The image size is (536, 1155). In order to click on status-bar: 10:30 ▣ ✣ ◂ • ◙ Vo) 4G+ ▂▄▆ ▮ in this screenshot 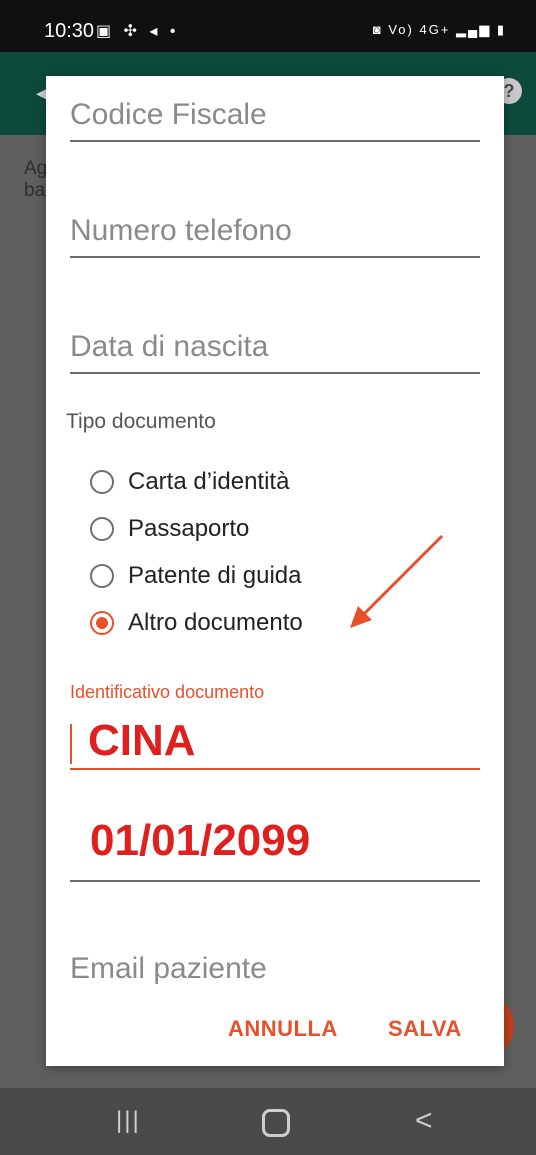, I will do `click(268, 26)`.